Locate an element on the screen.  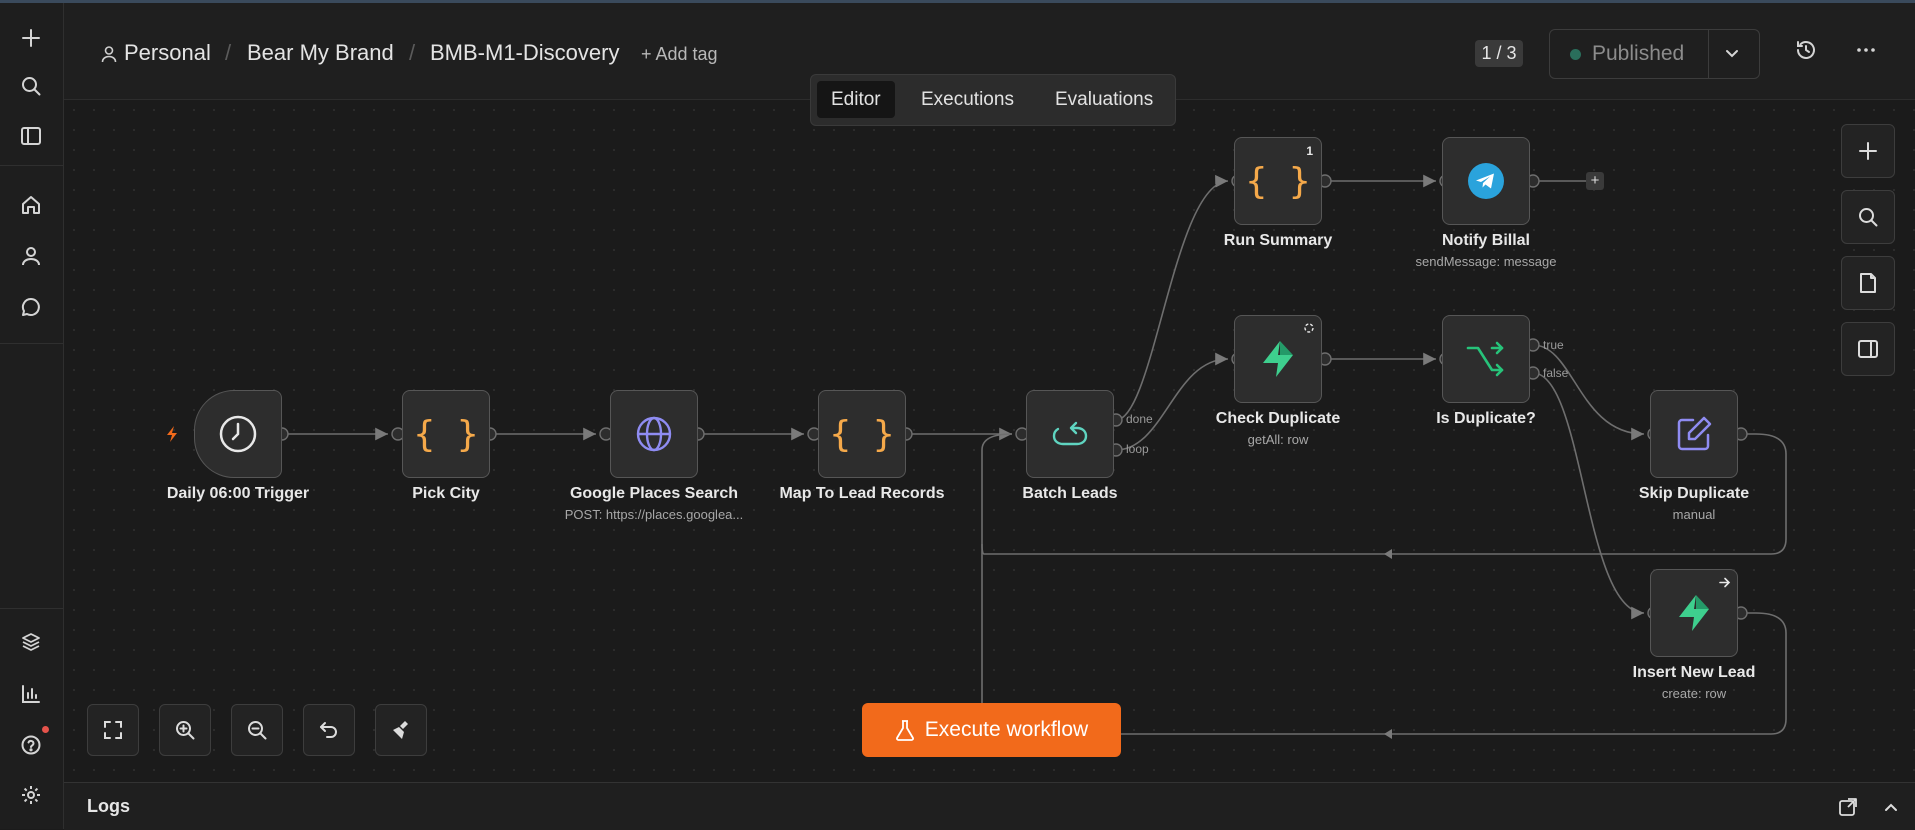
toggle-panel-button is located at coordinates (1868, 349).